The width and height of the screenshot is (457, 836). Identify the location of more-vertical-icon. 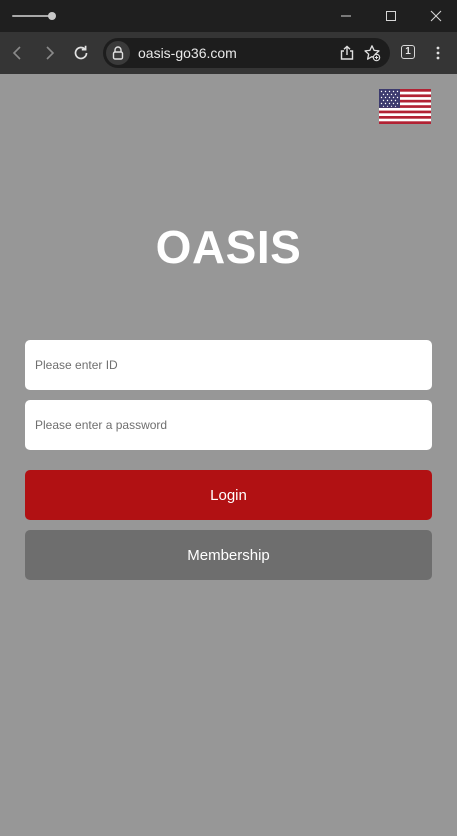
(438, 53).